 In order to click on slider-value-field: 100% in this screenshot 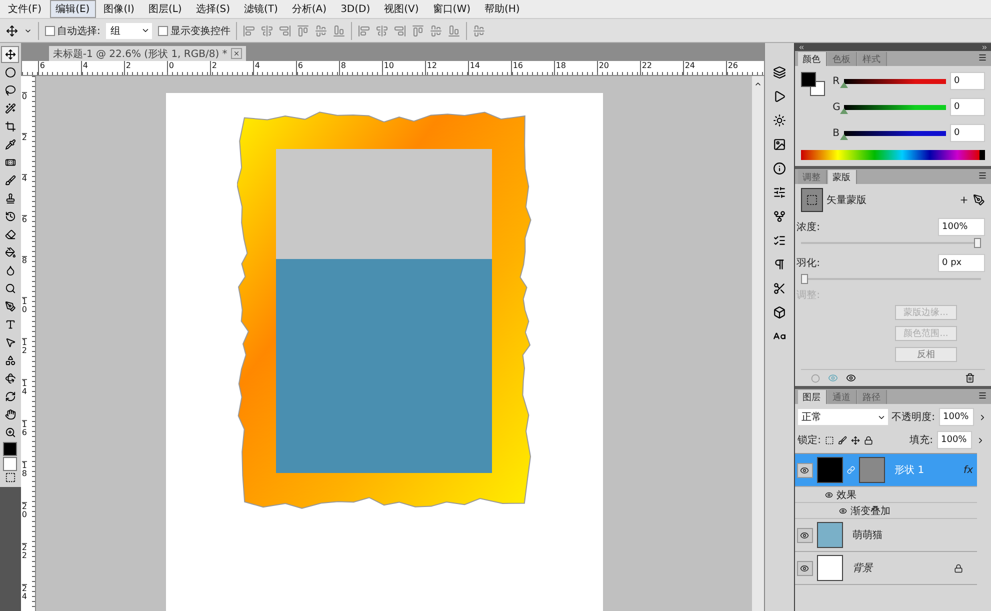, I will do `click(961, 227)`.